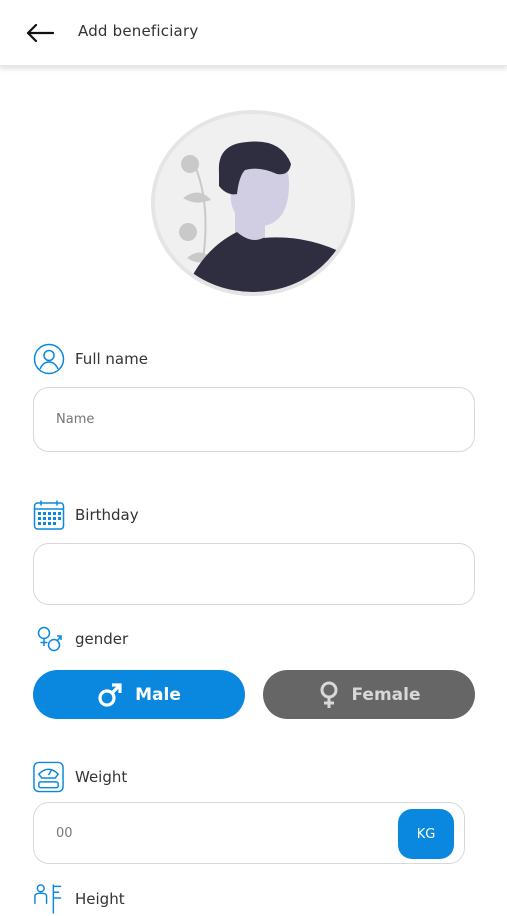  I want to click on weight-label-row: Weight, so click(79, 776).